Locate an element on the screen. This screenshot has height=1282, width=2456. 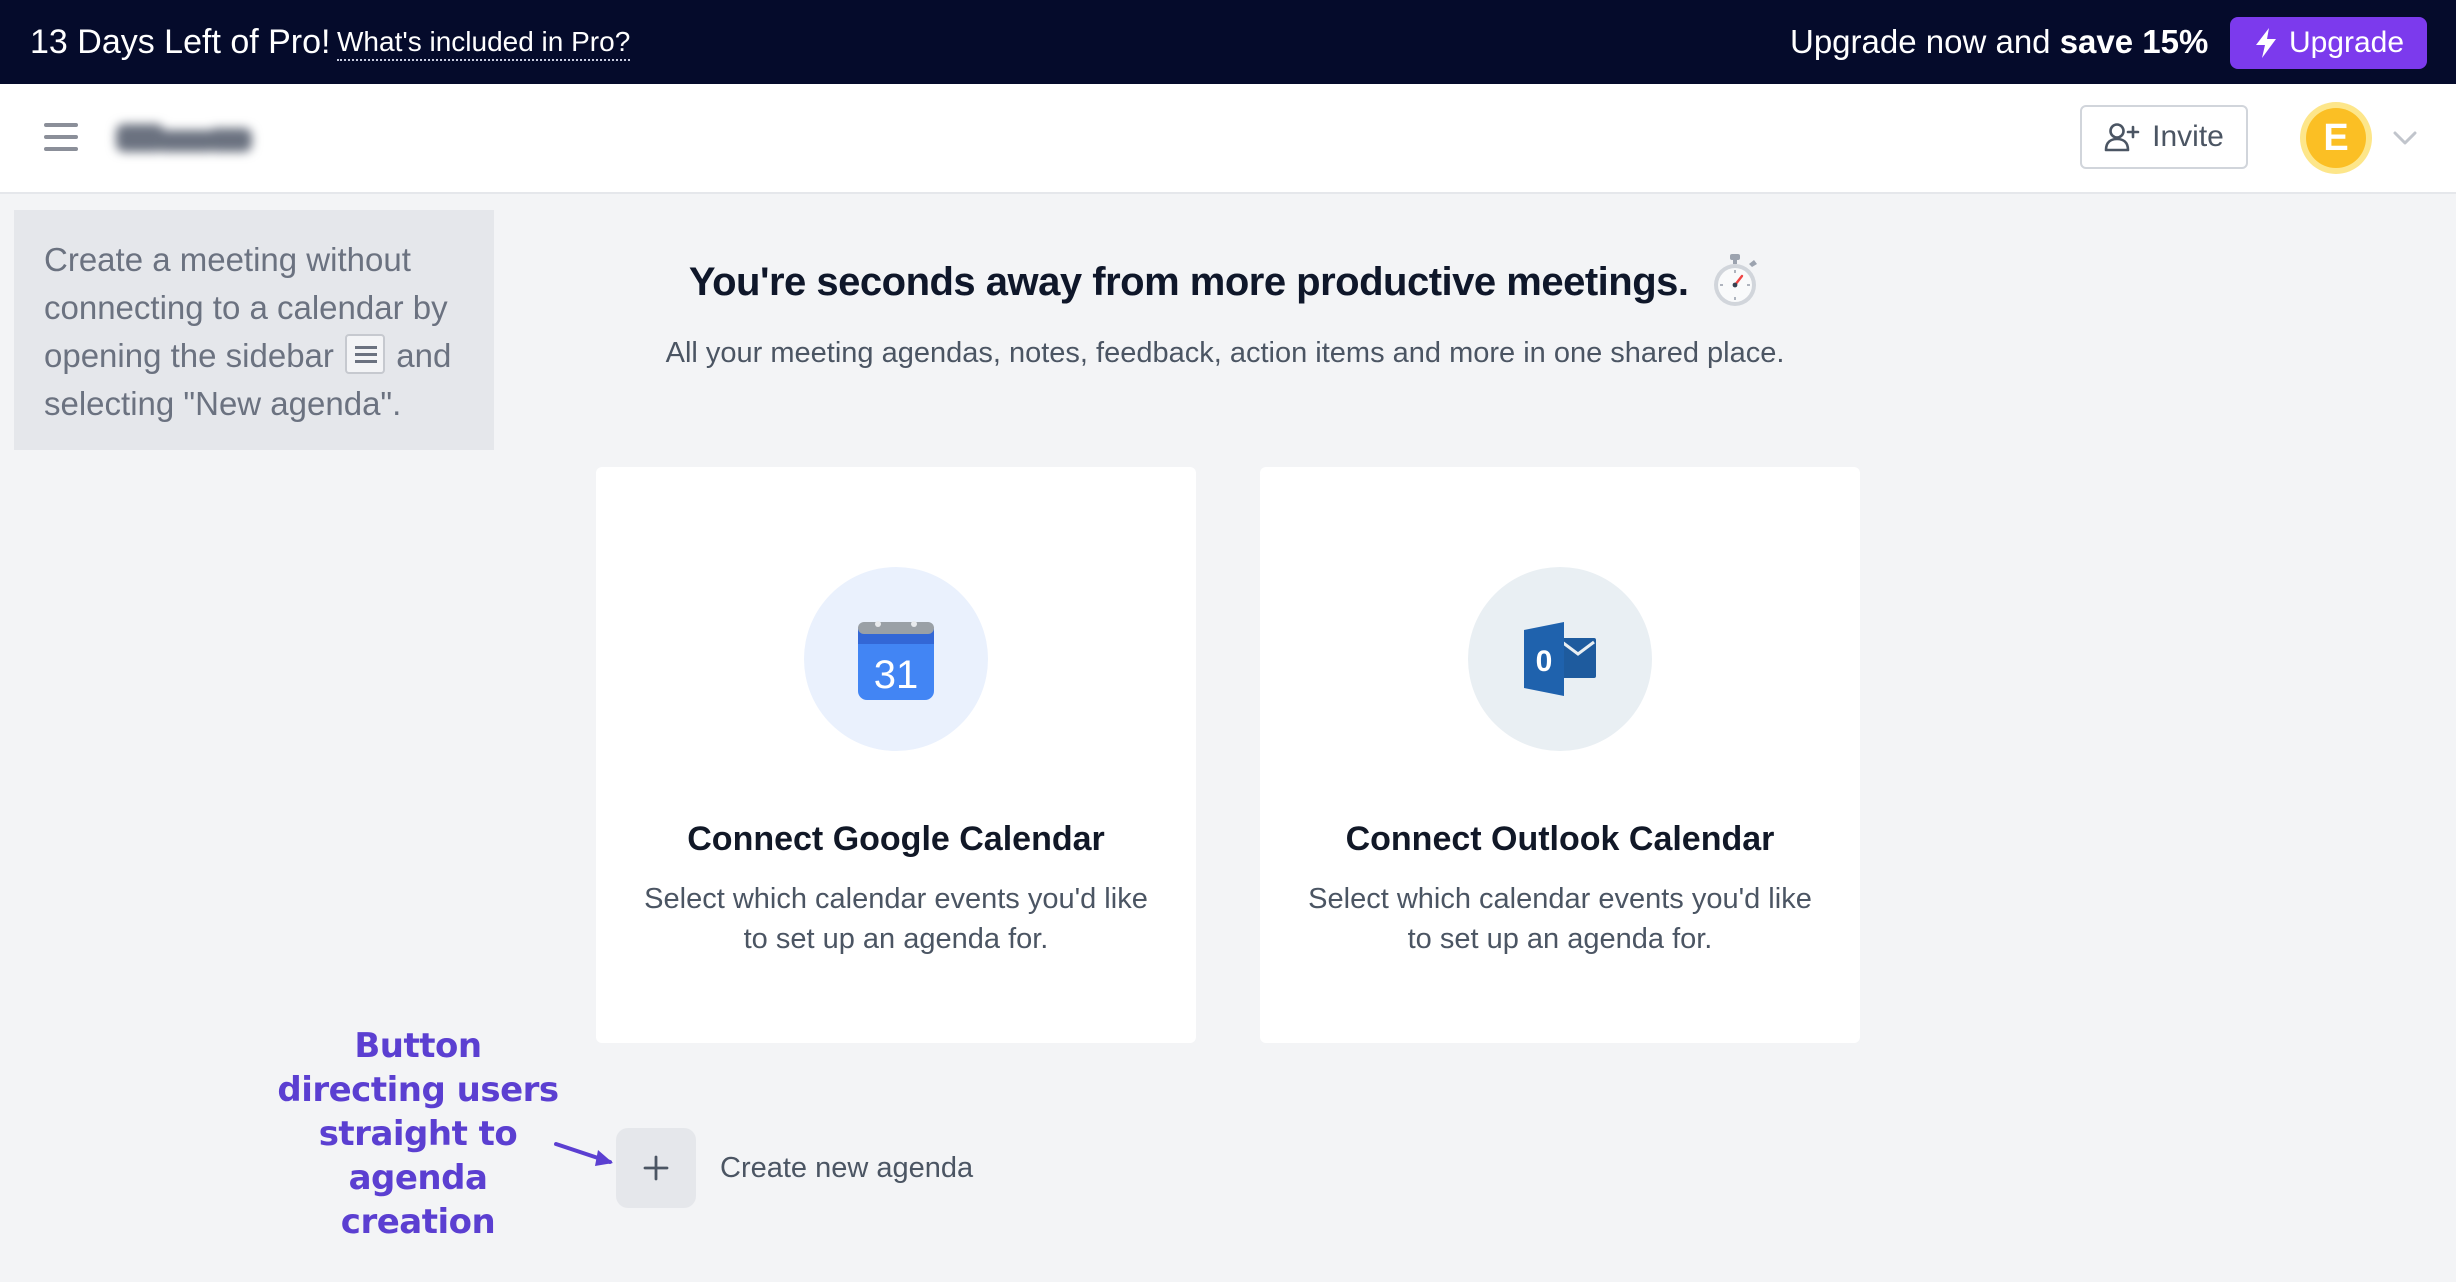
outlook-icon-circle: 0 is located at coordinates (1560, 659).